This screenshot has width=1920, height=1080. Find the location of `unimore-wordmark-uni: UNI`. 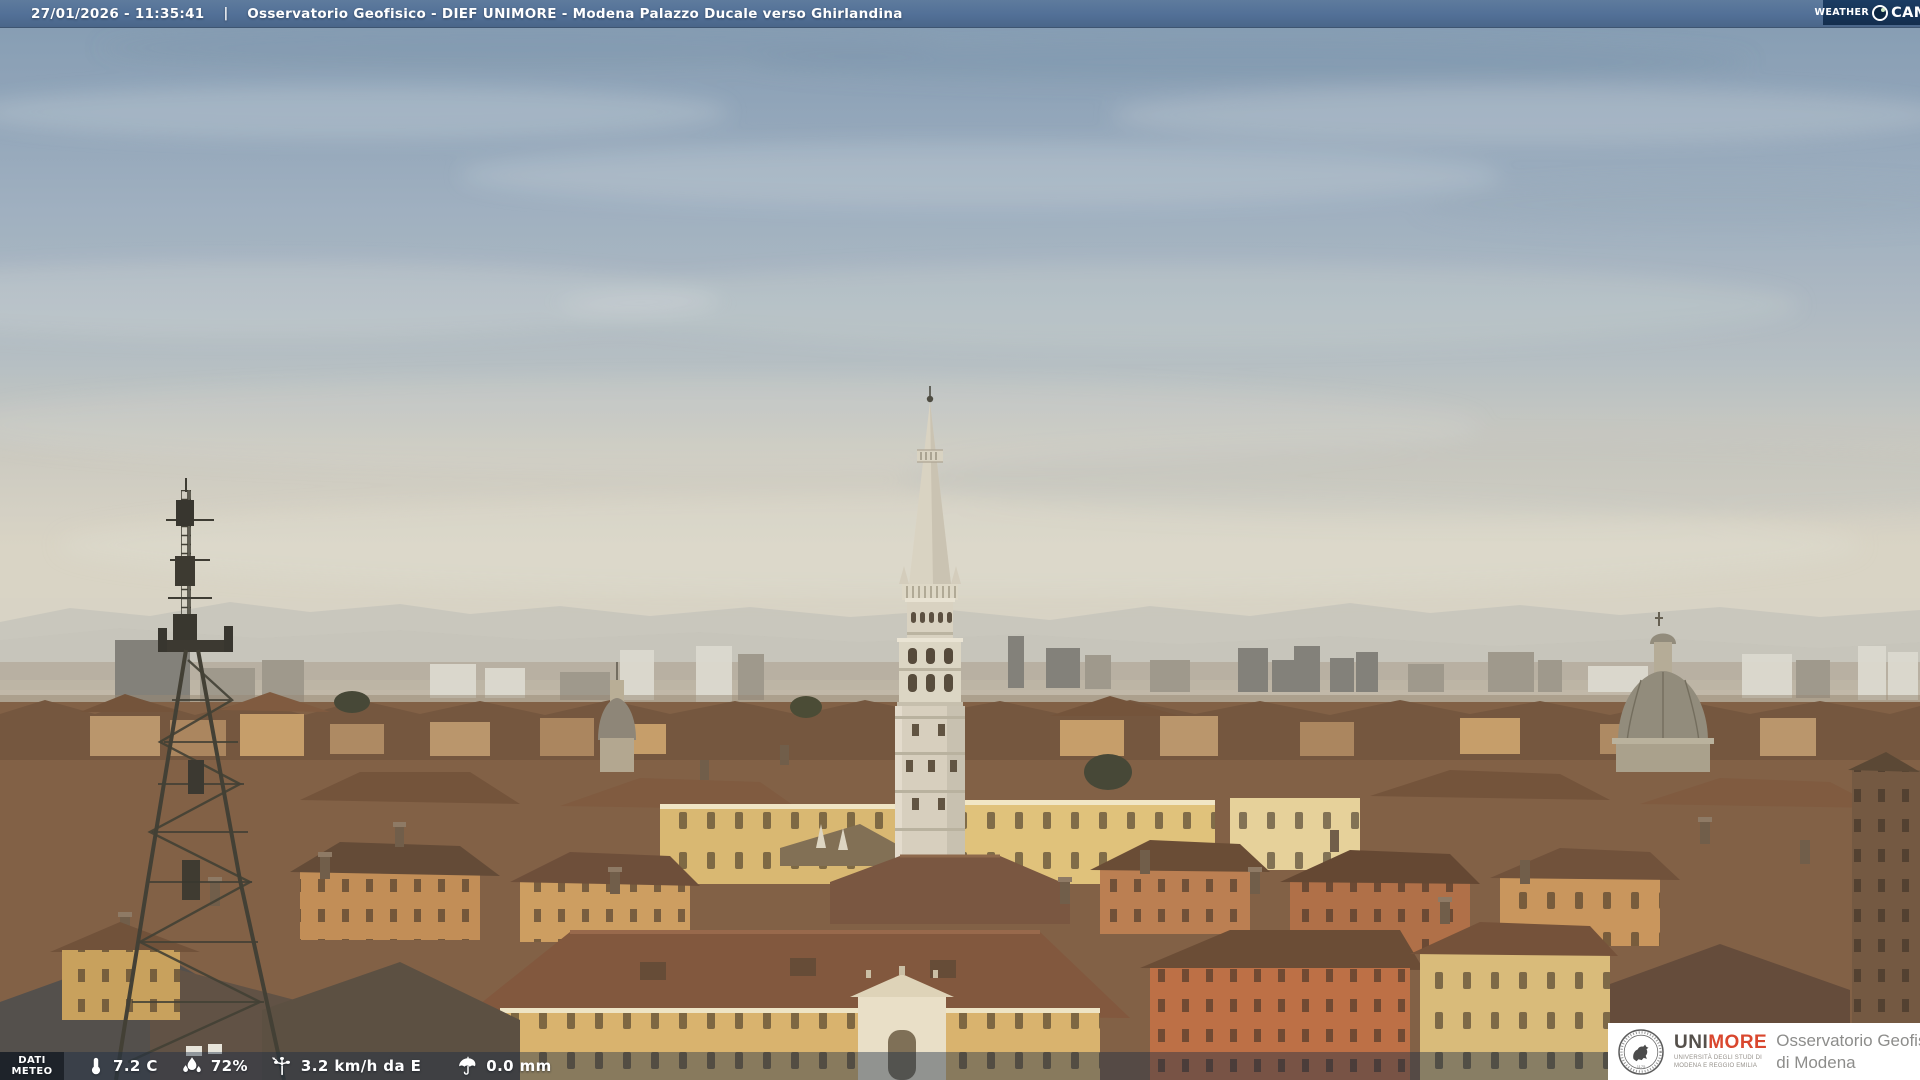

unimore-wordmark-uni: UNI is located at coordinates (1691, 1042).